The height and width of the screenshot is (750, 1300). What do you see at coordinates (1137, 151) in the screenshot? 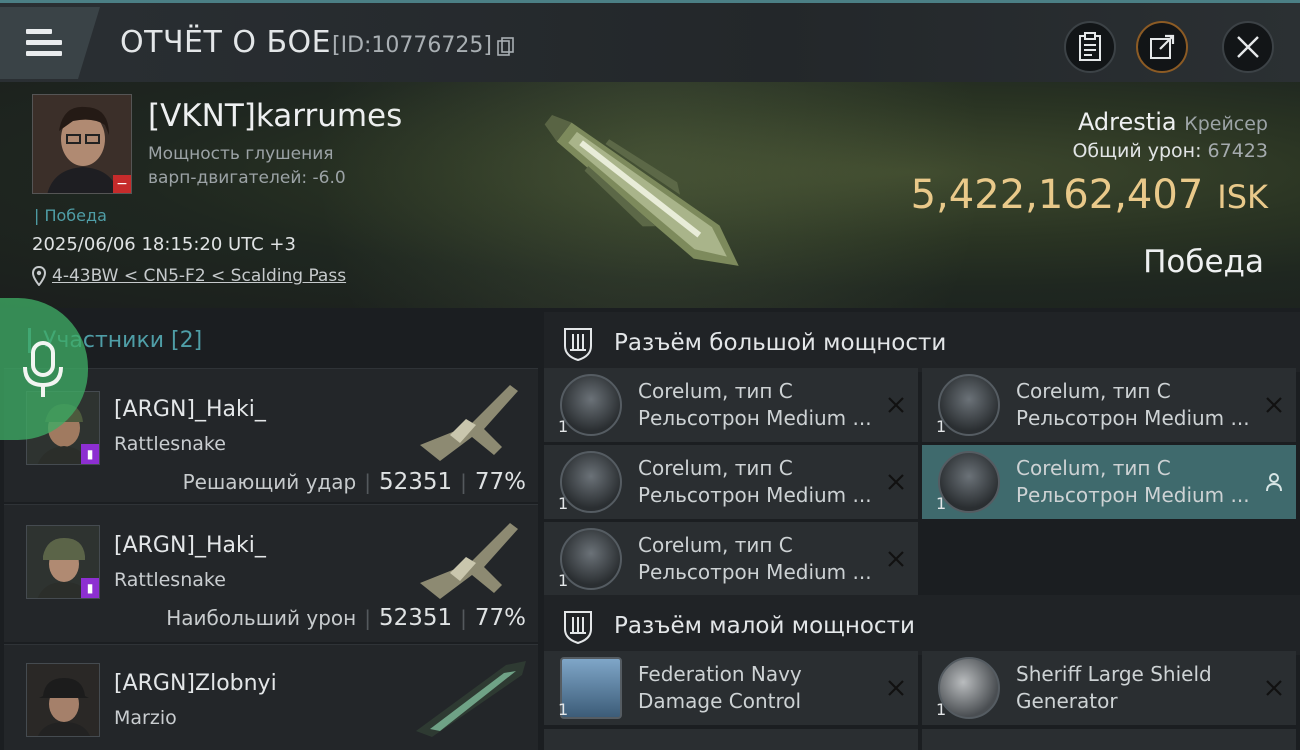
I see `total-damage-label: Общий урон:` at bounding box center [1137, 151].